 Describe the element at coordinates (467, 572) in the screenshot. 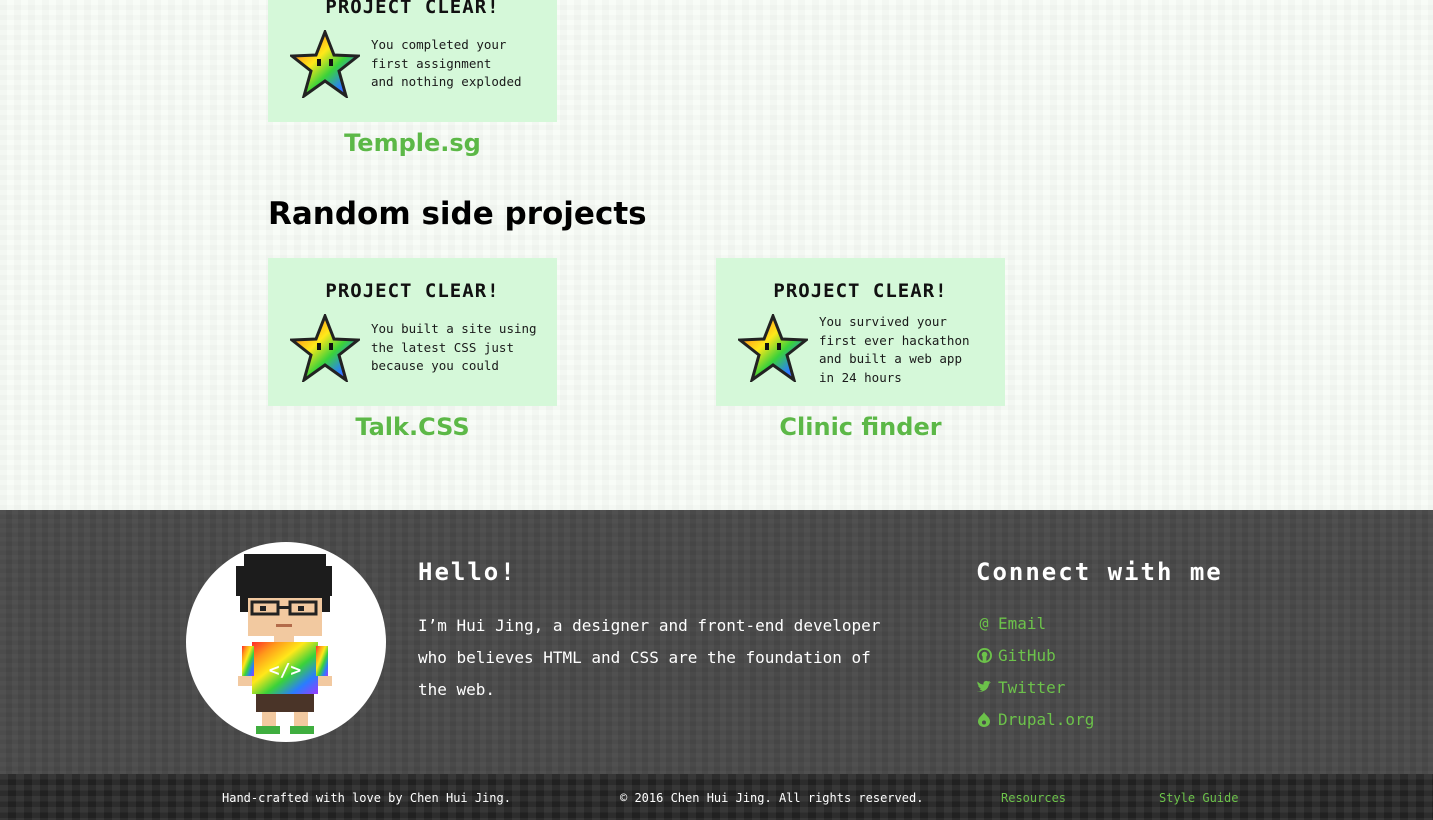

I see `hello-heading: Hello!` at that location.